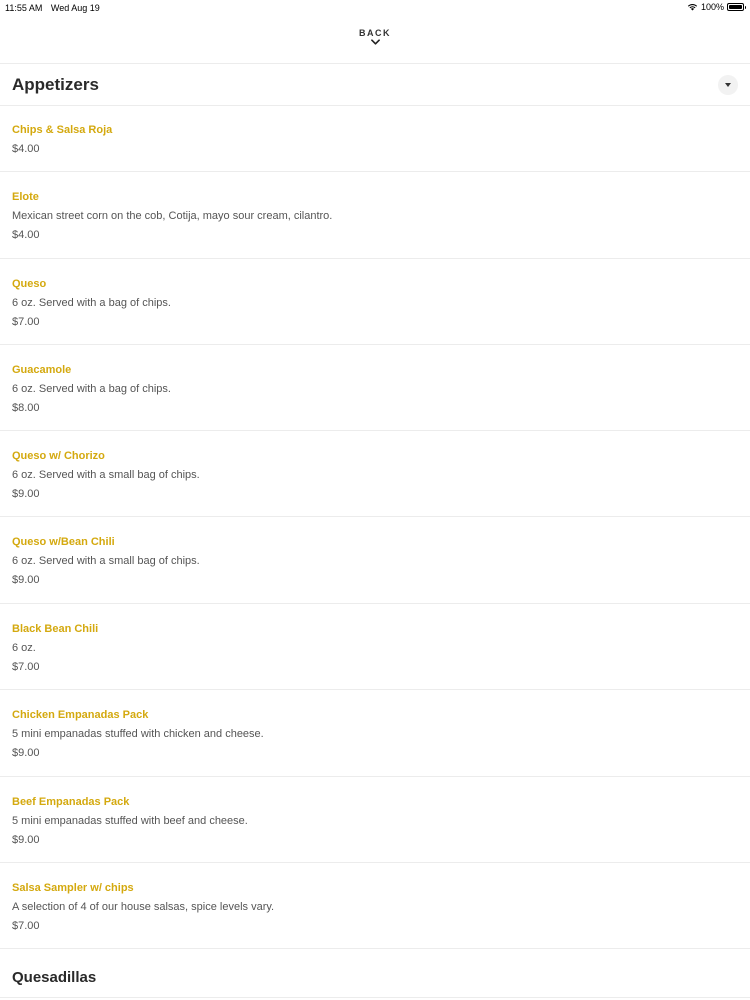  Describe the element at coordinates (24, 8) in the screenshot. I see `status-time: 11:55 AM` at that location.